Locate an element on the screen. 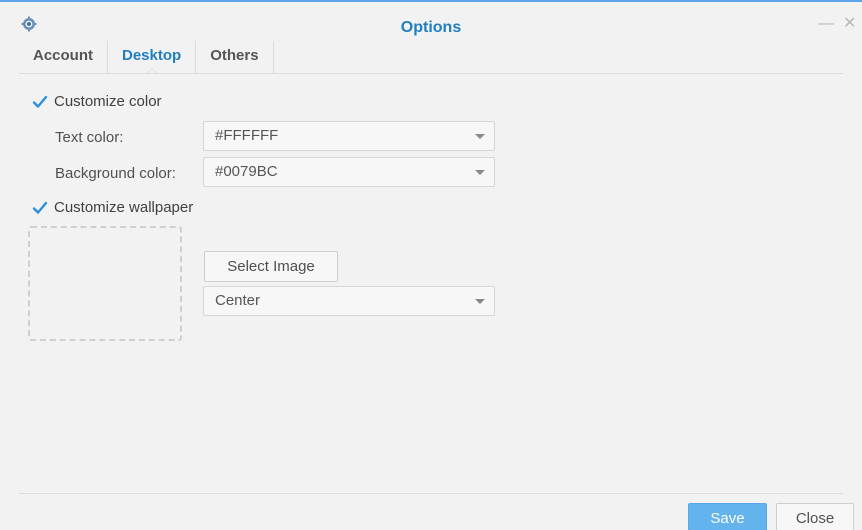  background-color-label: Background color: is located at coordinates (115, 173).